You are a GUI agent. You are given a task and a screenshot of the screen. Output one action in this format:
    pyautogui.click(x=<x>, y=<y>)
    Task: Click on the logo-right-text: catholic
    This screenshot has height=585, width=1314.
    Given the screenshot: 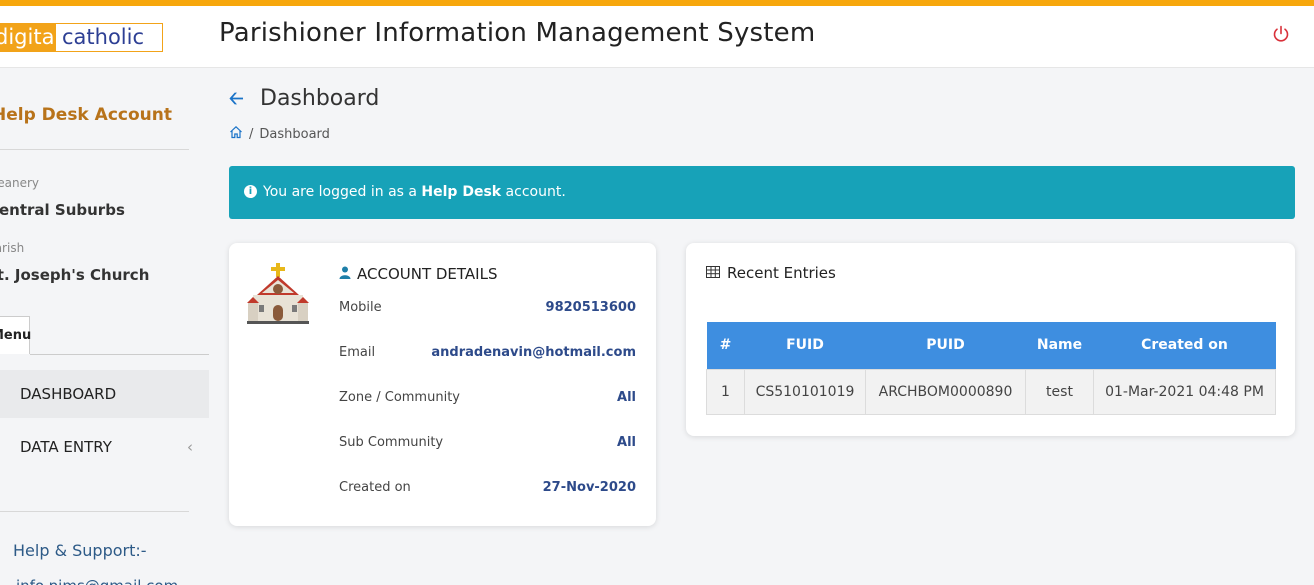 What is the action you would take?
    pyautogui.click(x=109, y=37)
    